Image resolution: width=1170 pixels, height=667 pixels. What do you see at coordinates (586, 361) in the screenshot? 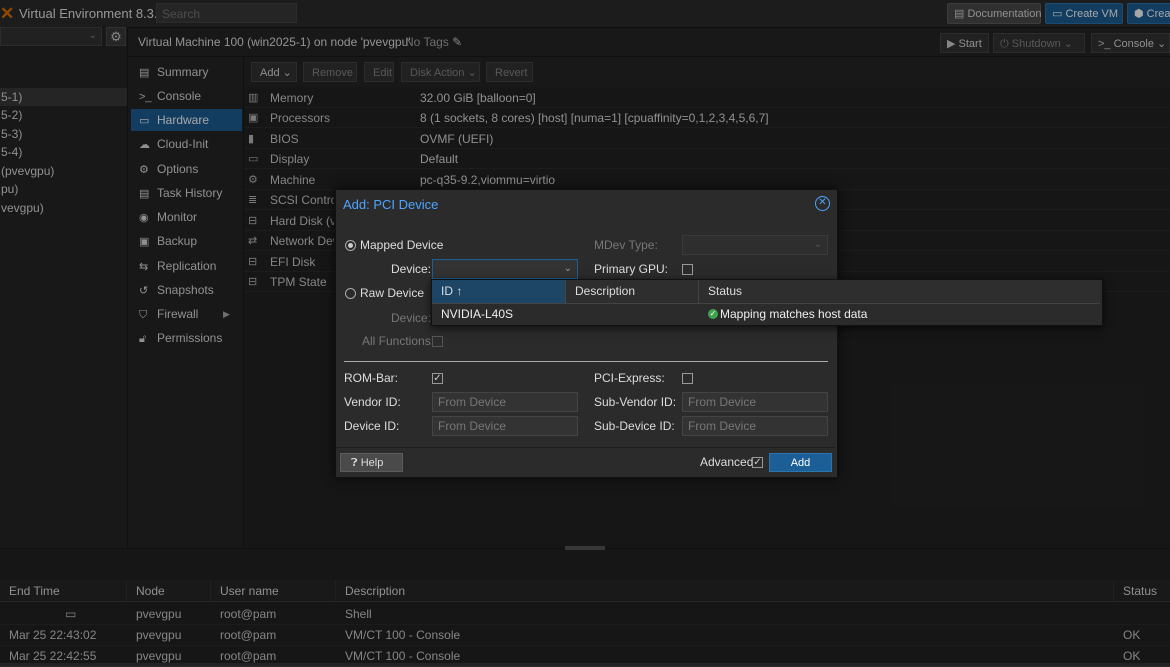
I see `divider` at bounding box center [586, 361].